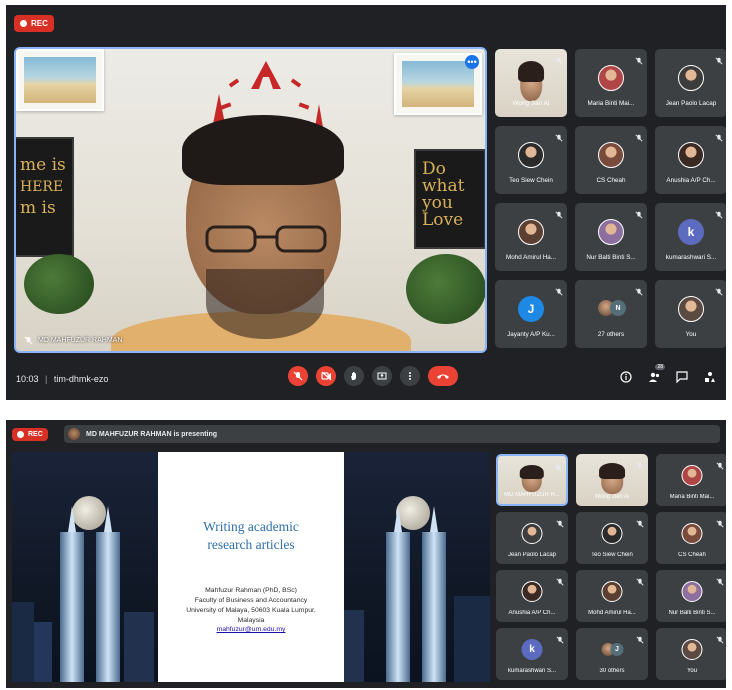 The image size is (732, 690). I want to click on participant-name: Teo Siew Chein, so click(612, 555).